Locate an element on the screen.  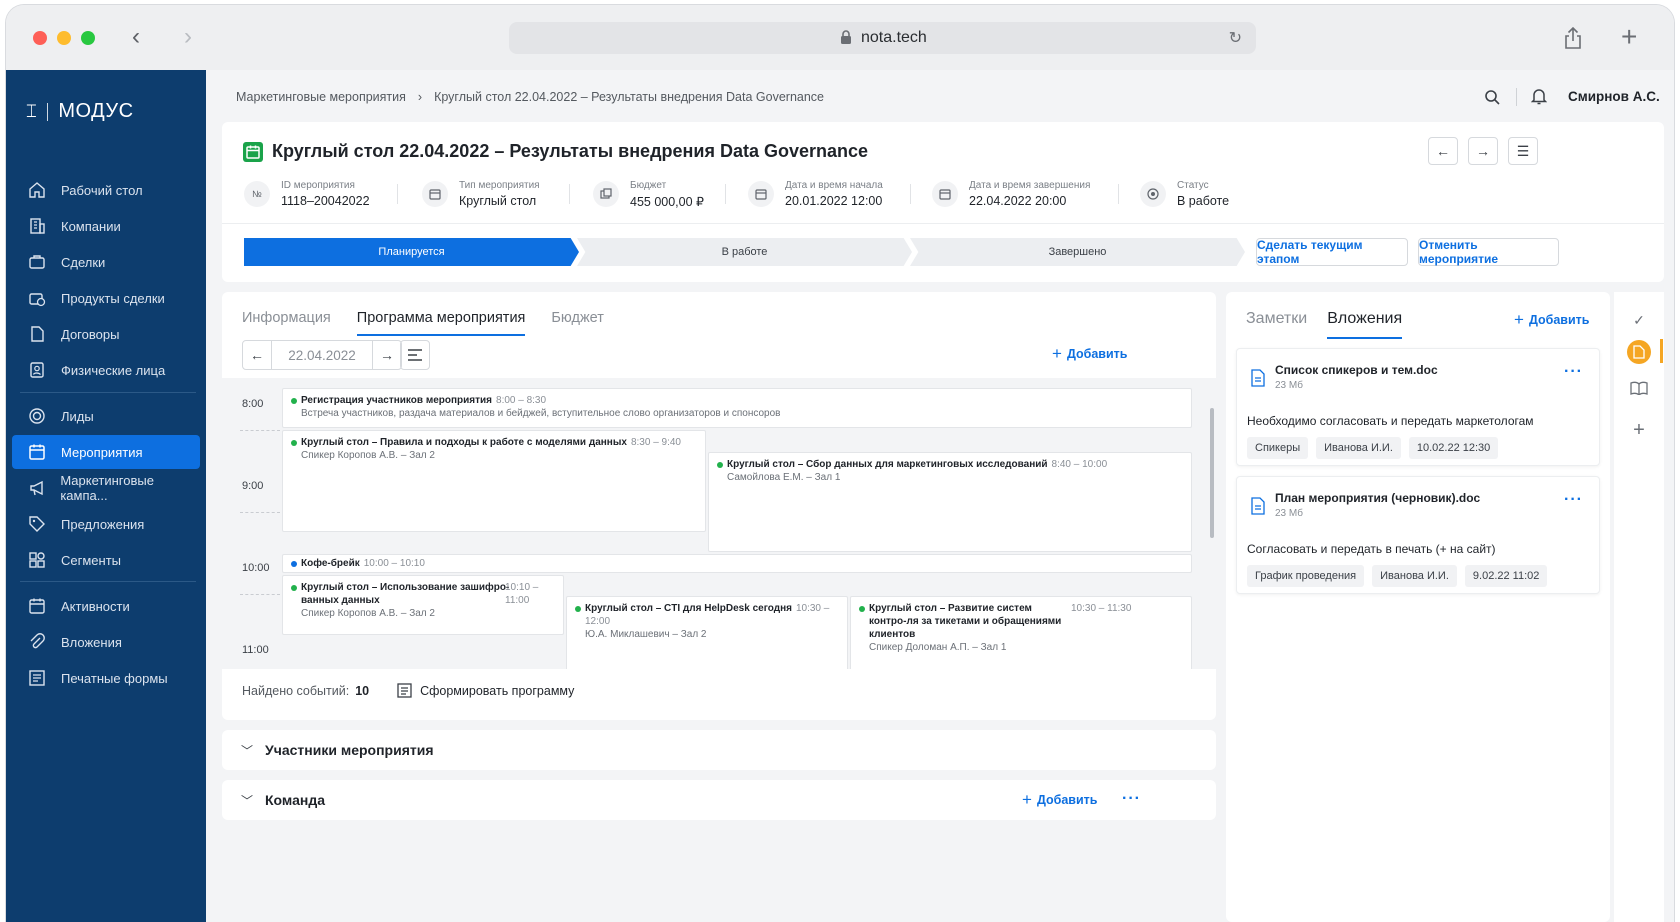
browser-back-icon: ‹ is located at coordinates (136, 37).